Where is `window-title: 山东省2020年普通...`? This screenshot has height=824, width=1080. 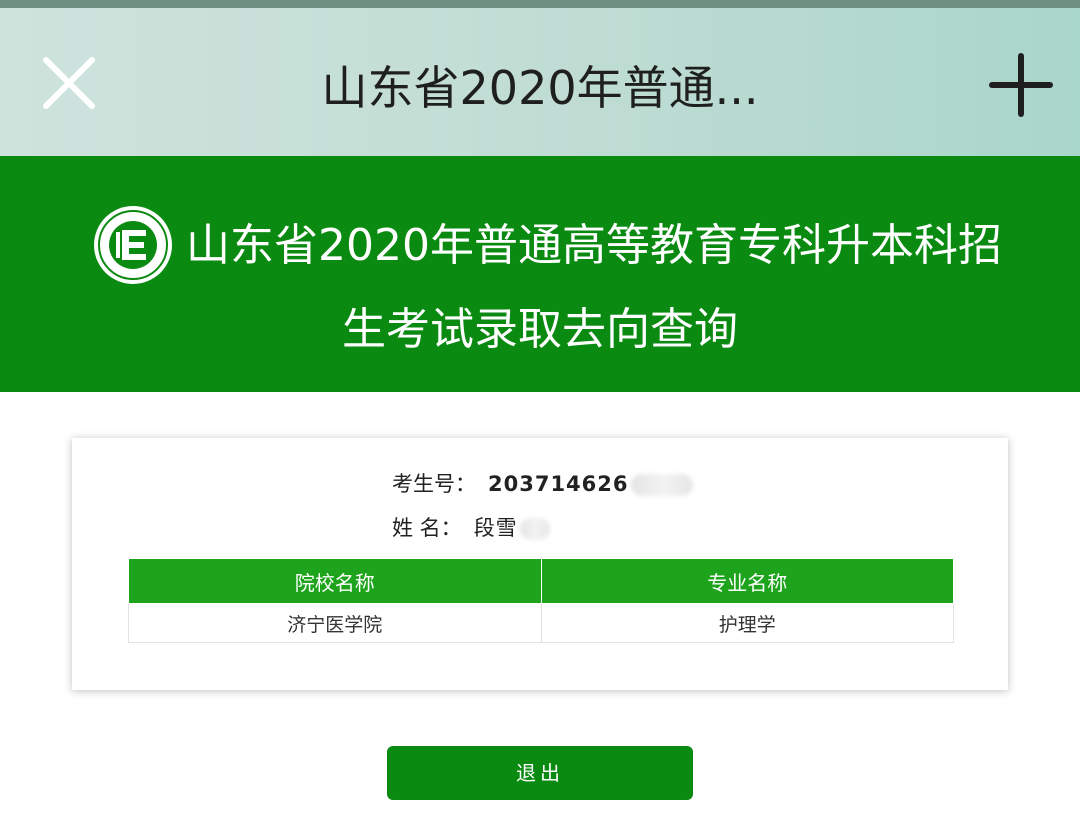
window-title: 山东省2020年普通... is located at coordinates (540, 88).